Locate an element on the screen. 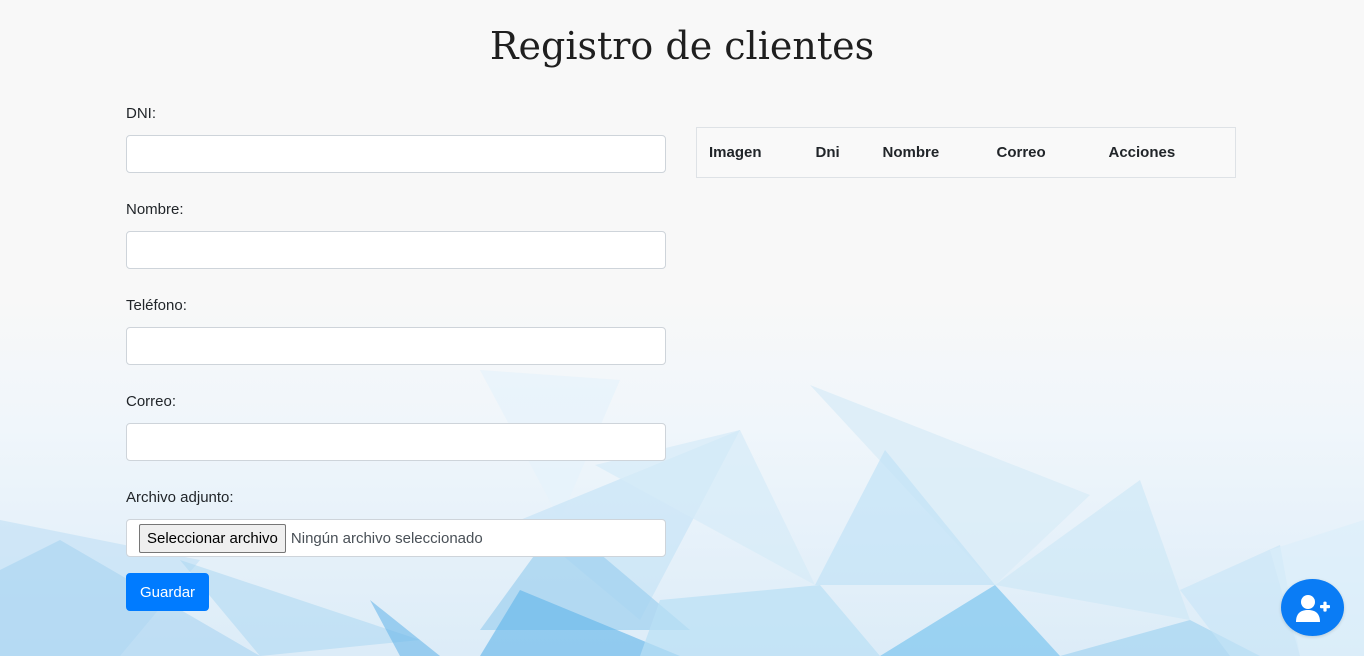  table-header-row: Imagen Dni Nombre Correo Acciones is located at coordinates (966, 152).